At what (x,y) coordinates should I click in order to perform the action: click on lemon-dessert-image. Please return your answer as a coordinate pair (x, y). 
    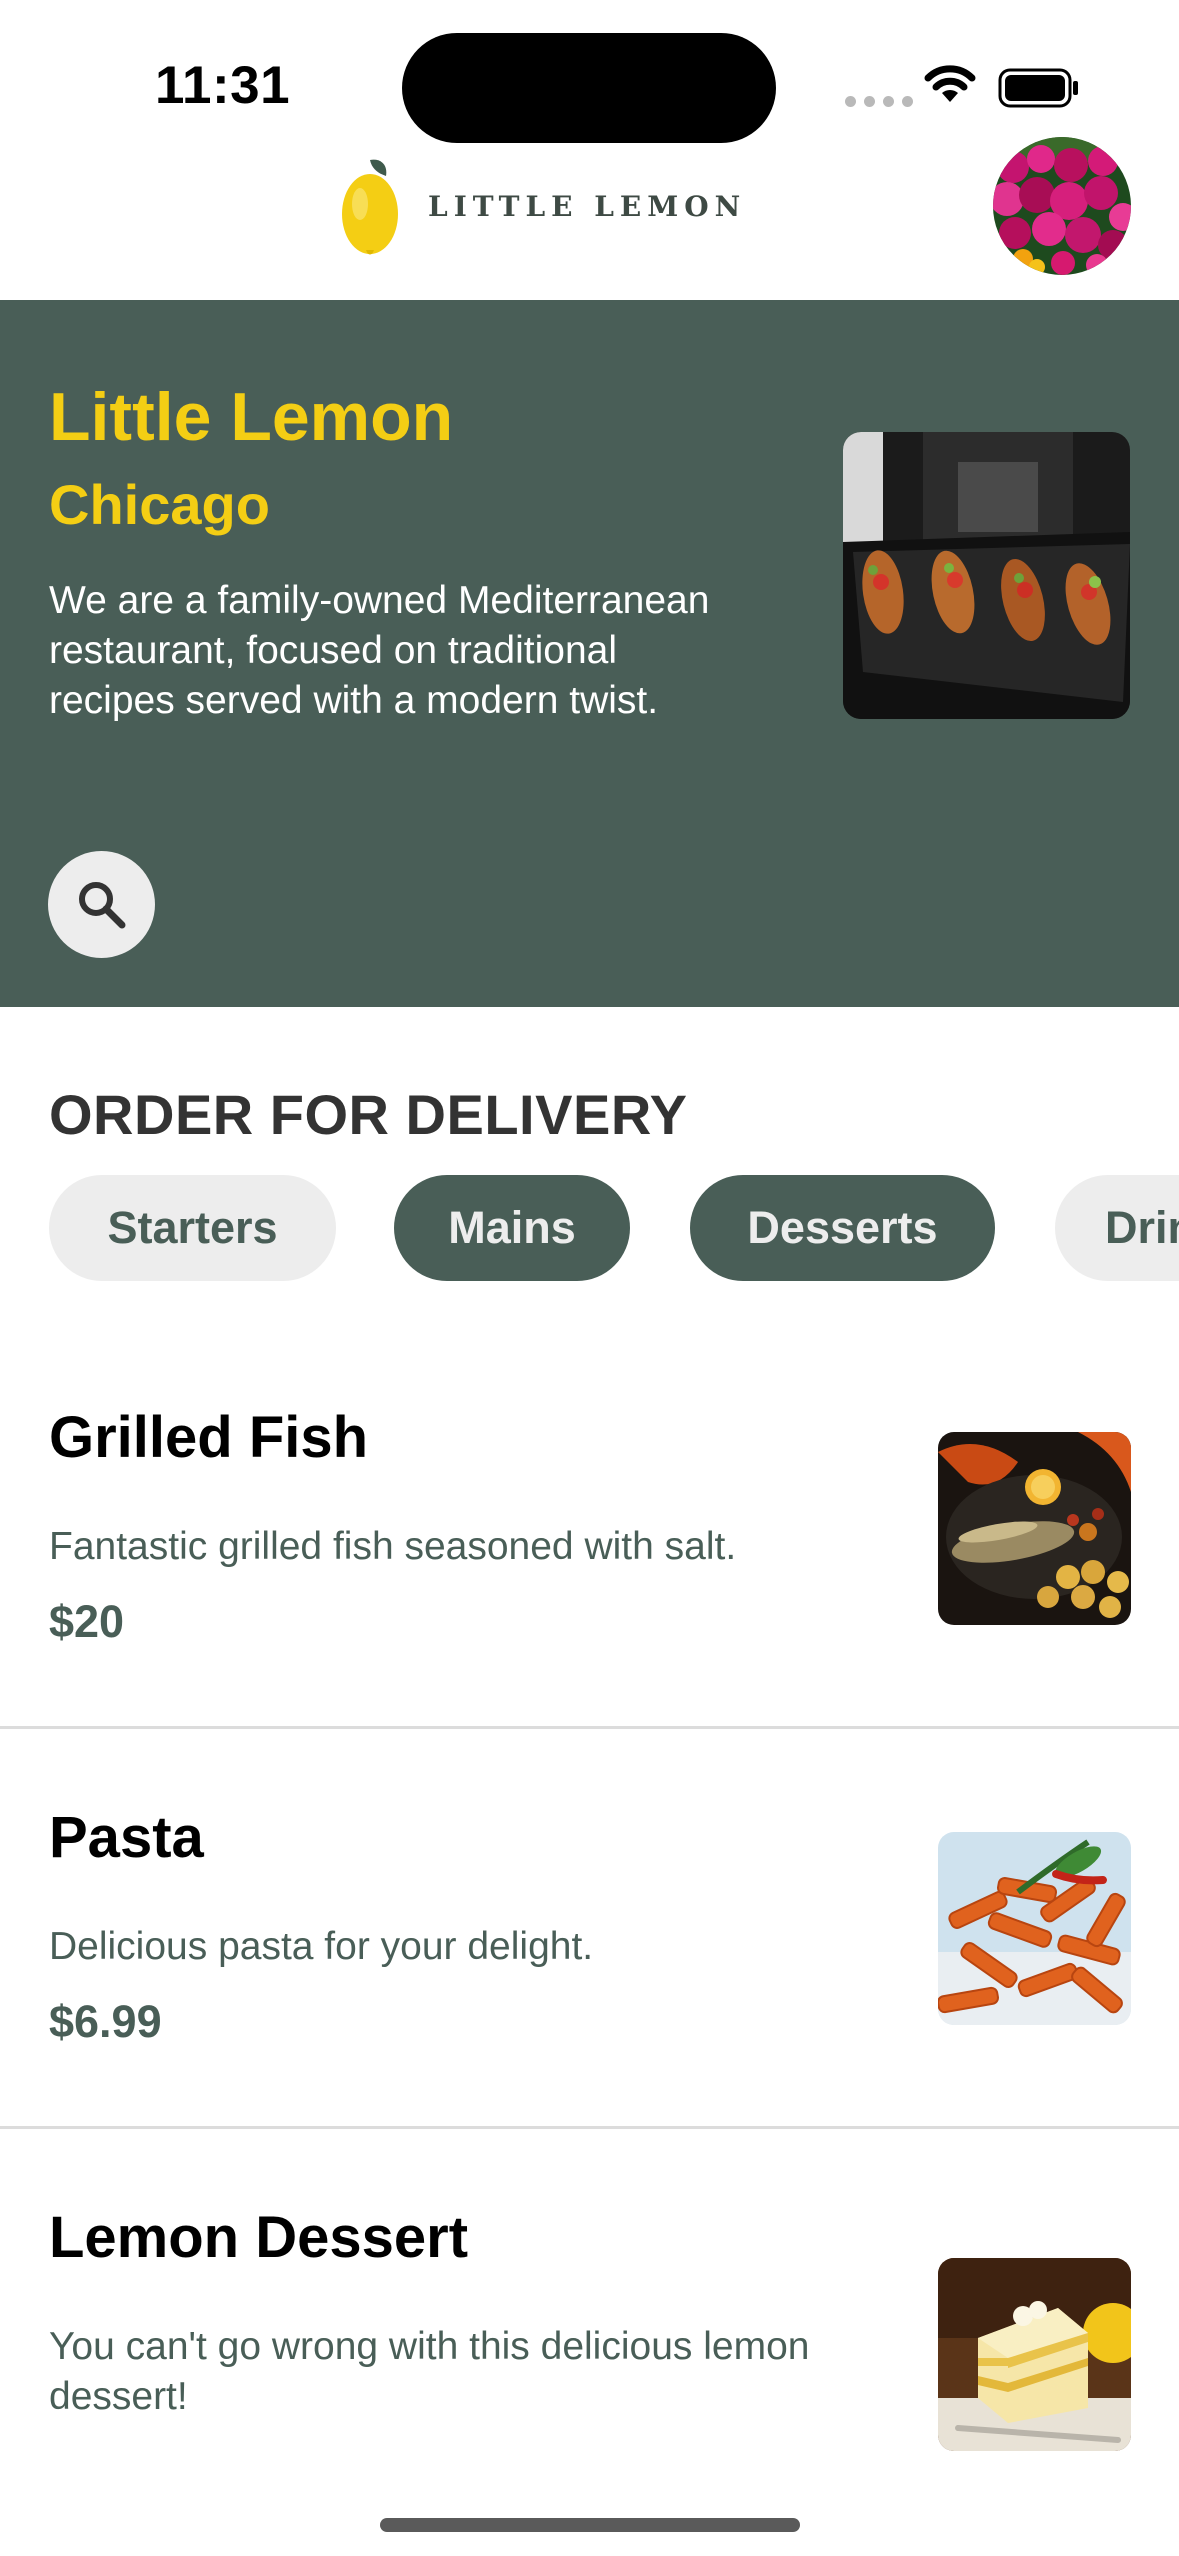
    Looking at the image, I should click on (1034, 2354).